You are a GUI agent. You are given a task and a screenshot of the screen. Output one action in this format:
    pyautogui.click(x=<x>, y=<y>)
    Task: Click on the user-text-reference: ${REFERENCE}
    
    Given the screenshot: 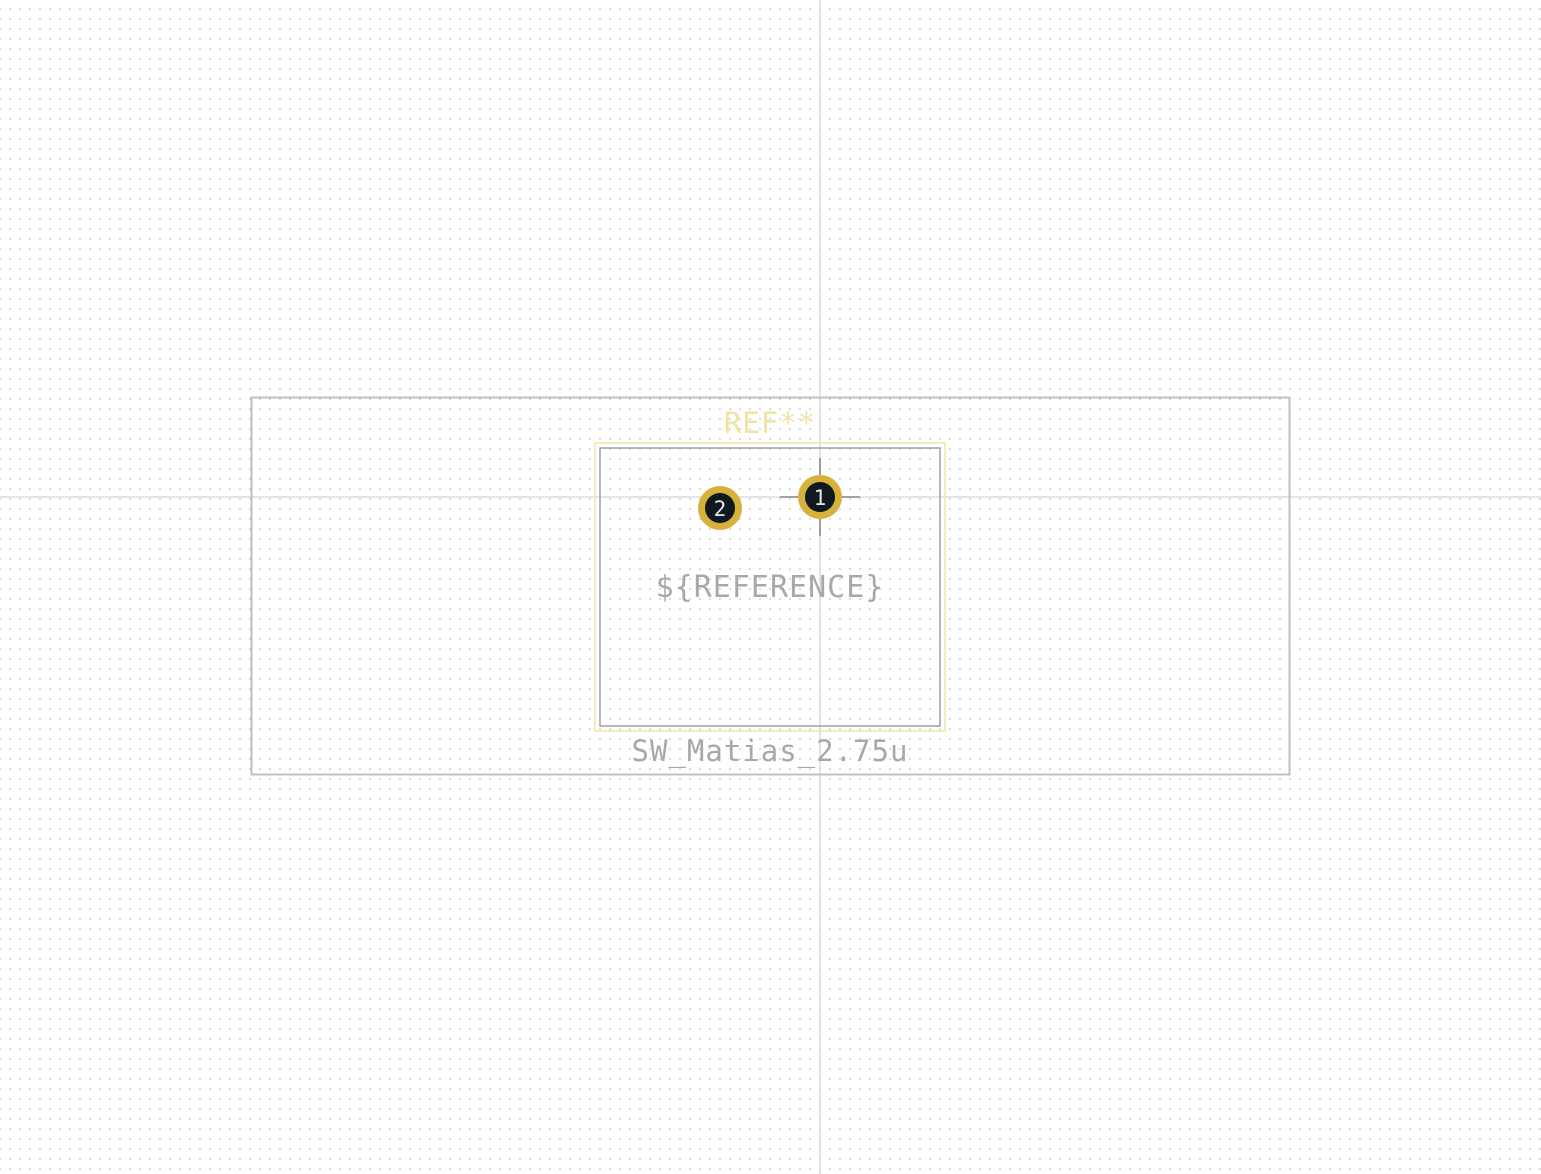 What is the action you would take?
    pyautogui.click(x=770, y=587)
    